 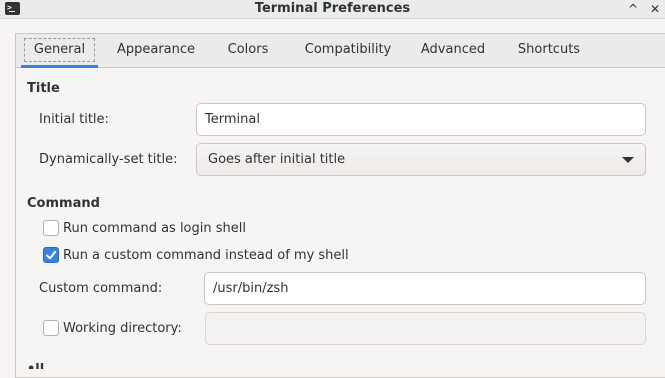 What do you see at coordinates (43, 88) in the screenshot?
I see `title-section-heading: Title` at bounding box center [43, 88].